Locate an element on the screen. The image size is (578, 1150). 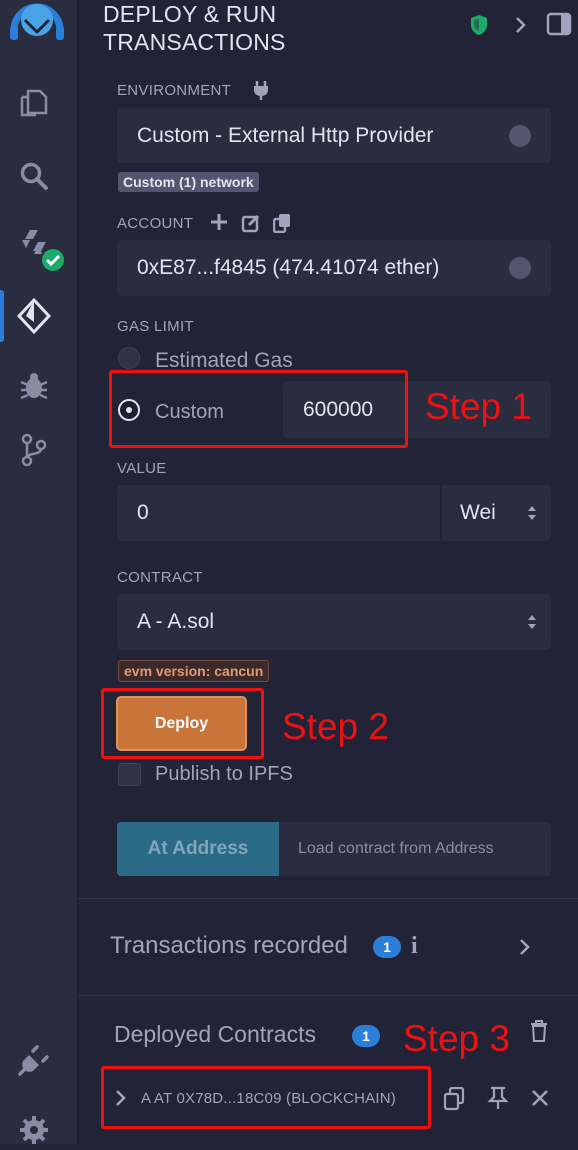
step1-annotation: Step 1 is located at coordinates (478, 406).